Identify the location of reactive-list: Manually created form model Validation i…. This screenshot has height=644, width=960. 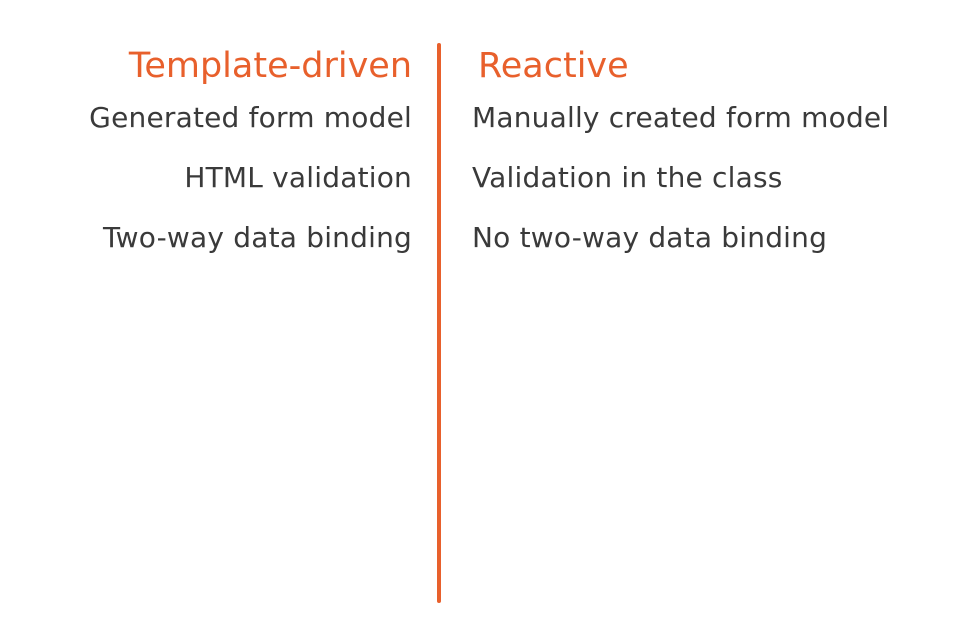
(680, 178).